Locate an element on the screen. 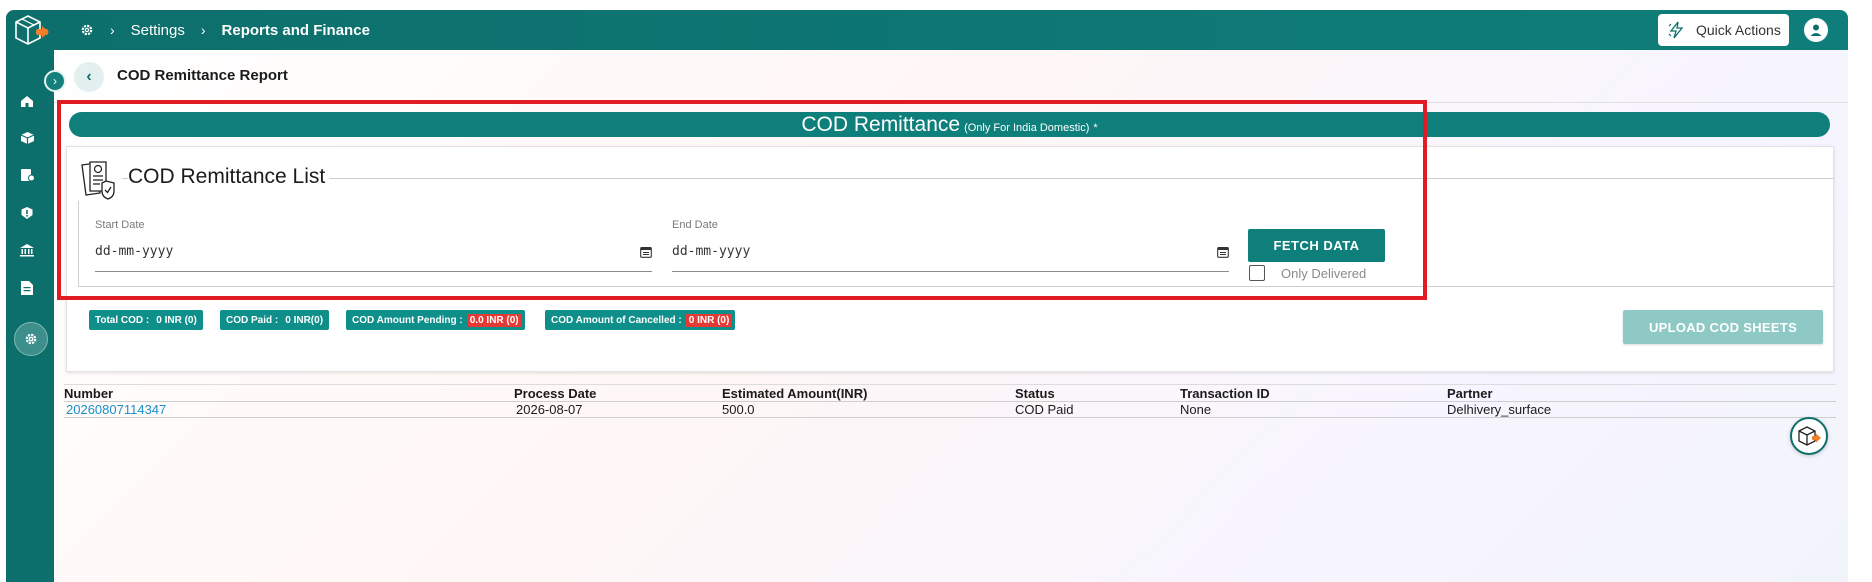 This screenshot has width=1872, height=582. cod-cancelled-badge: COD Amount of Cancelled : 0 INR (0) is located at coordinates (640, 320).